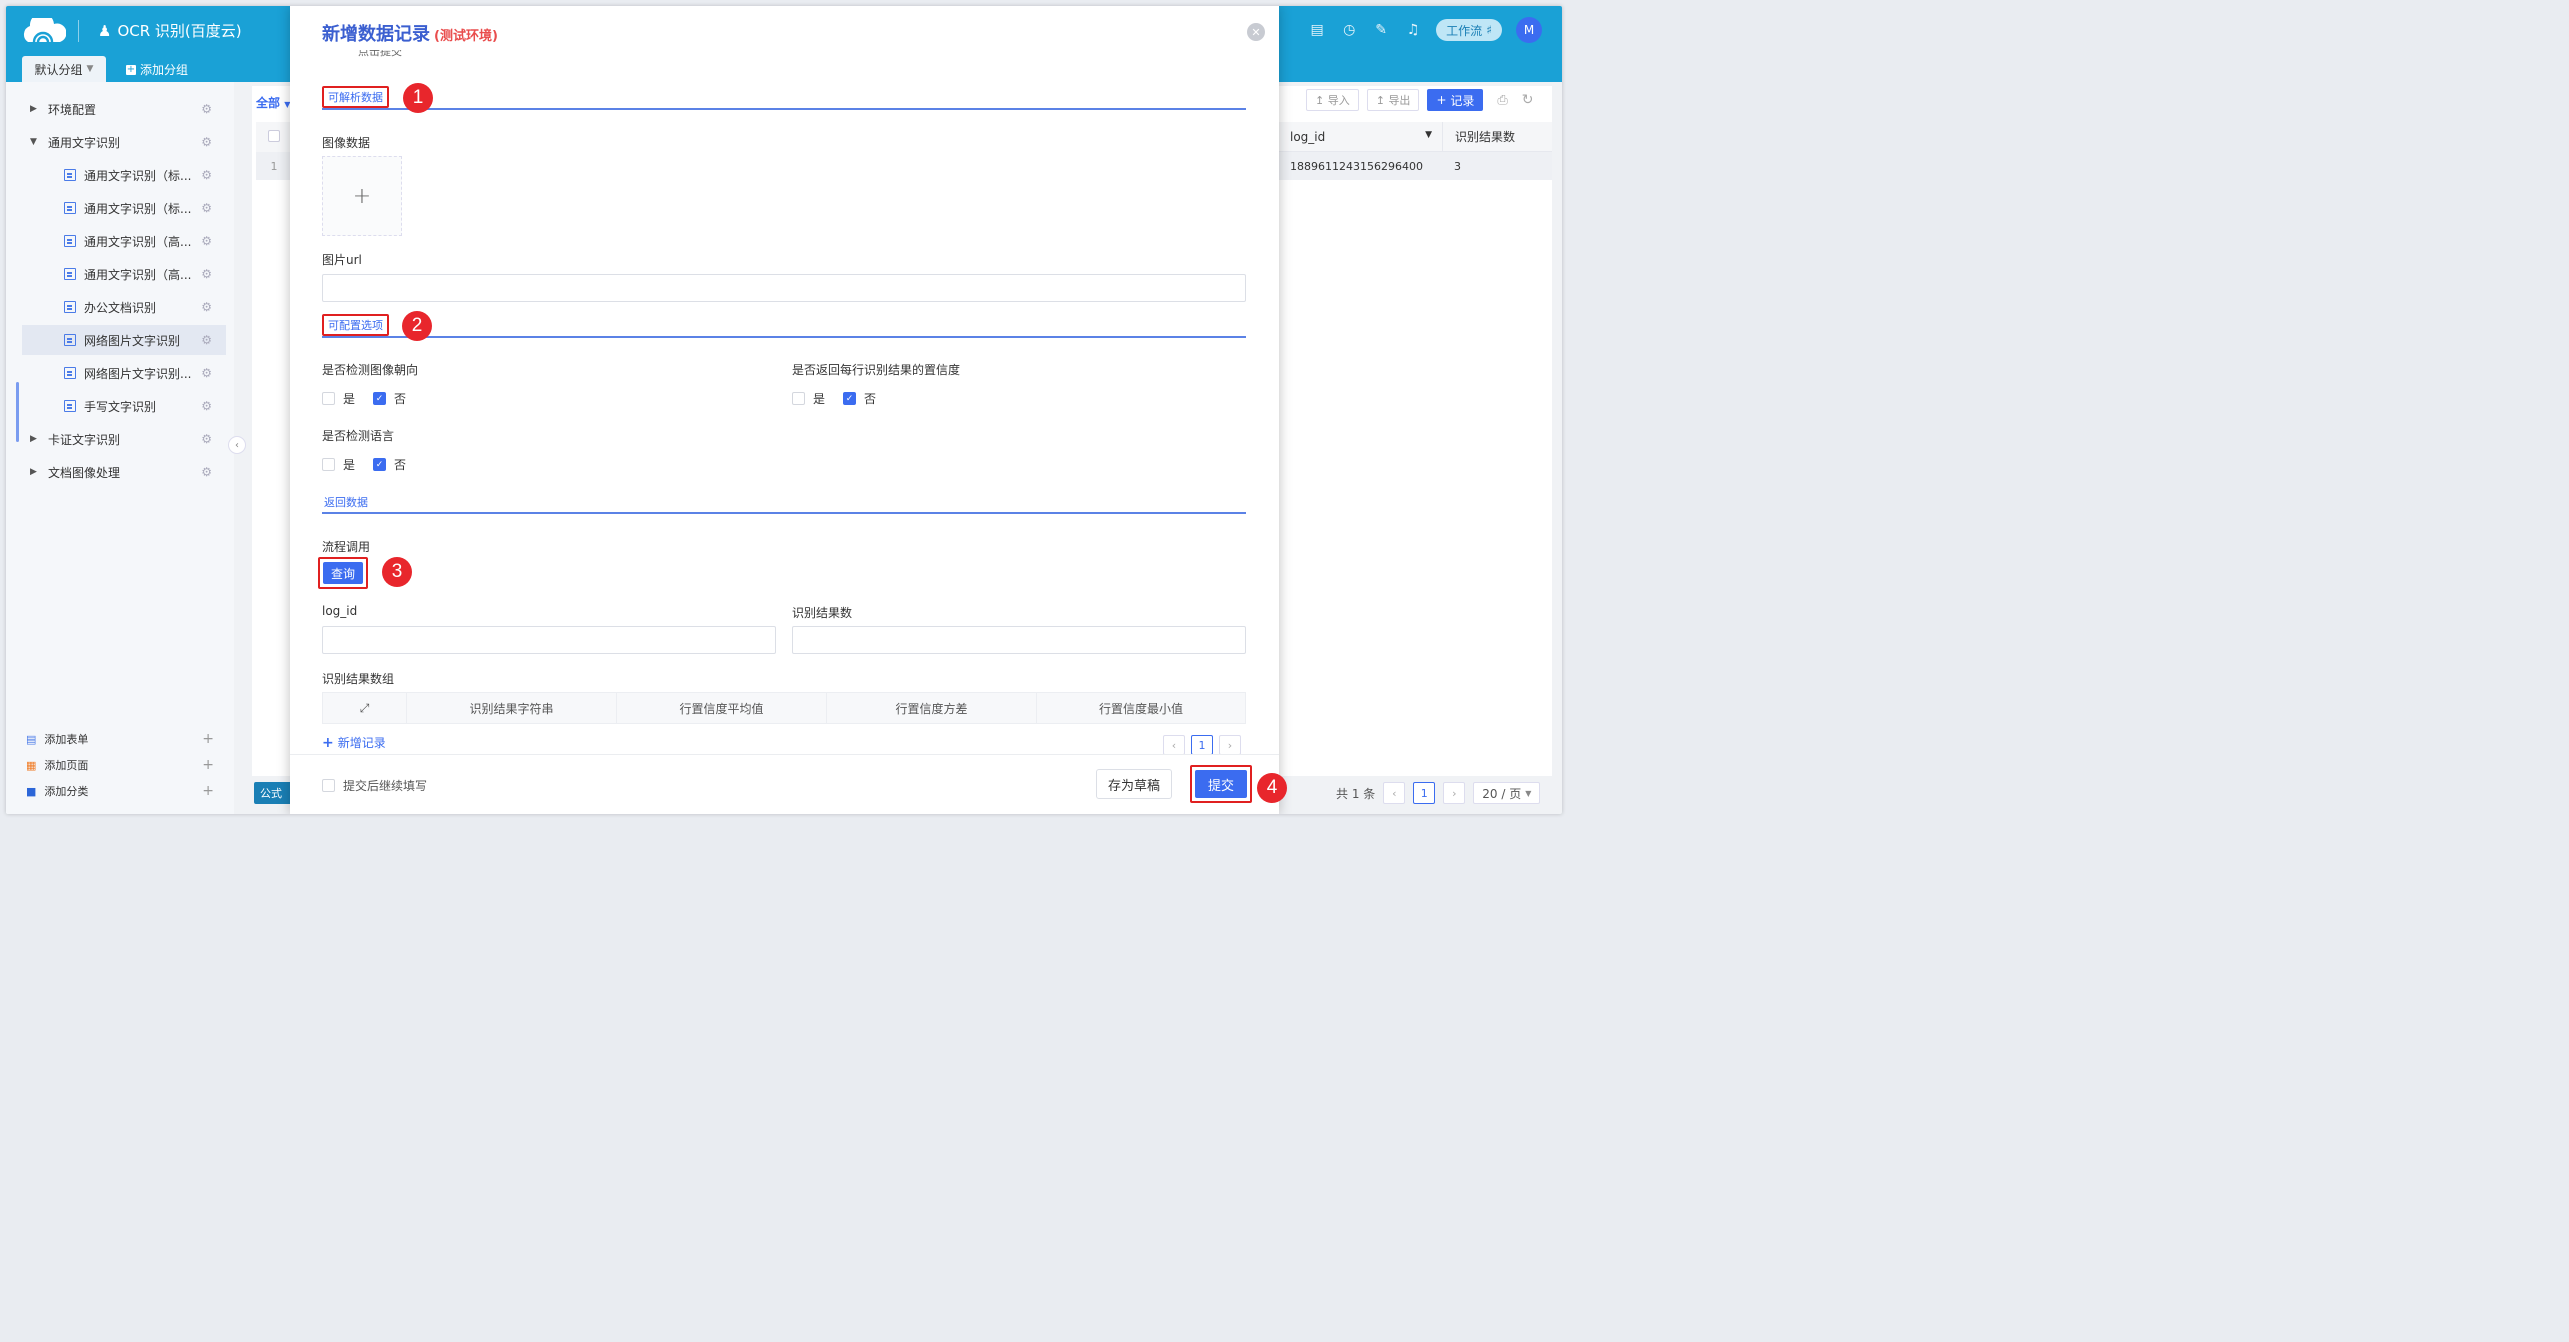  Describe the element at coordinates (1134, 784) in the screenshot. I see `save-draft-button: 存为草稿` at that location.